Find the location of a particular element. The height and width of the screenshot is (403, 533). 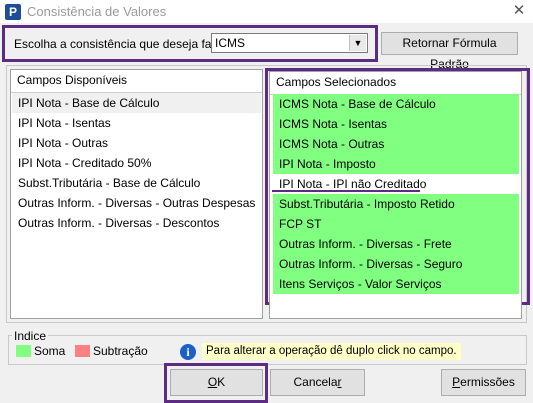

permissions-button: Permissões is located at coordinates (483, 382).